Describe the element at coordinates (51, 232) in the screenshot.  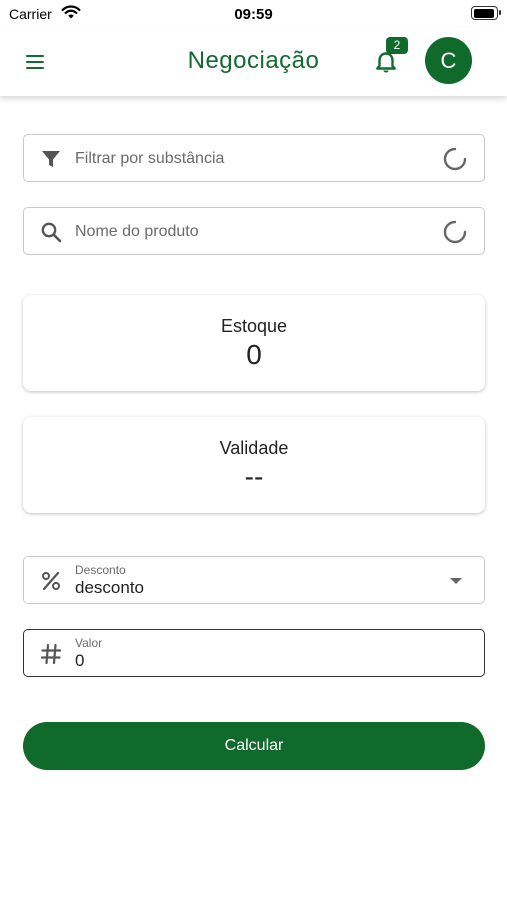
I see `search-icon` at that location.